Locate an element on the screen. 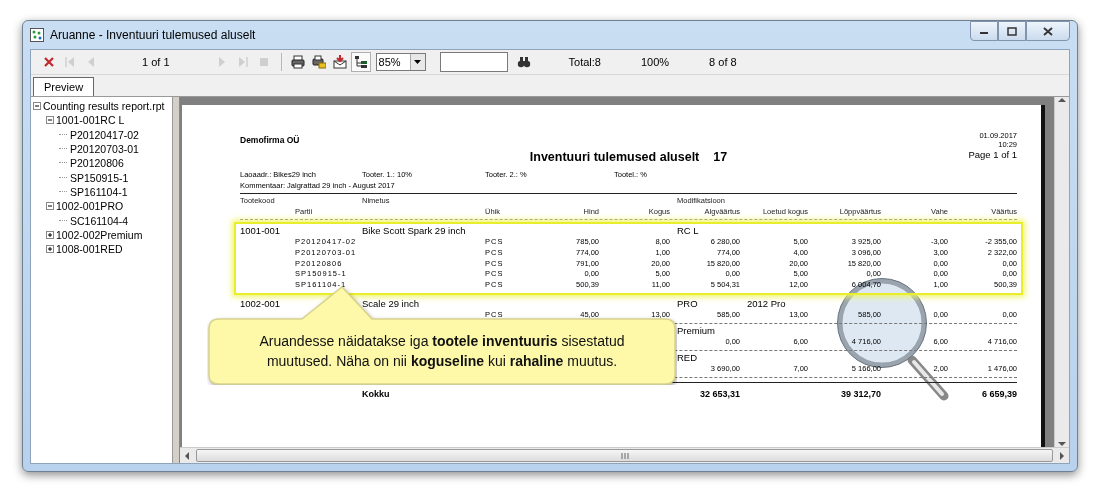  scroll-left-icon is located at coordinates (187, 455).